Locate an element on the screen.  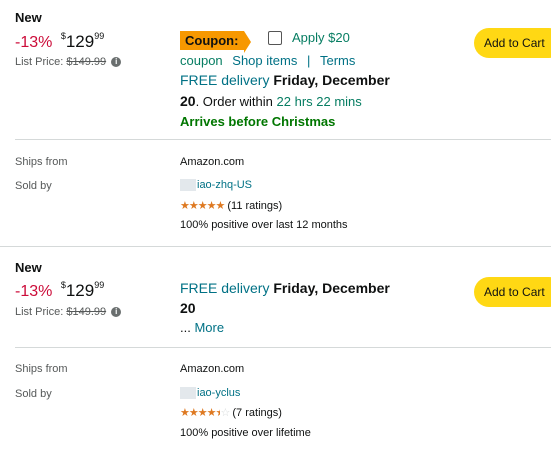
apply-coupon-checkbox is located at coordinates (275, 38).